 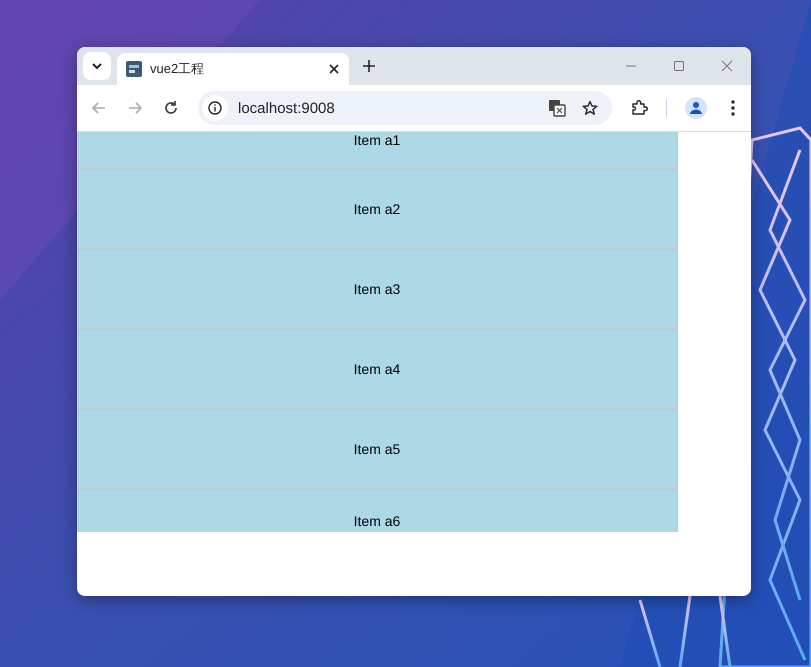 I want to click on menu-icon, so click(x=733, y=108).